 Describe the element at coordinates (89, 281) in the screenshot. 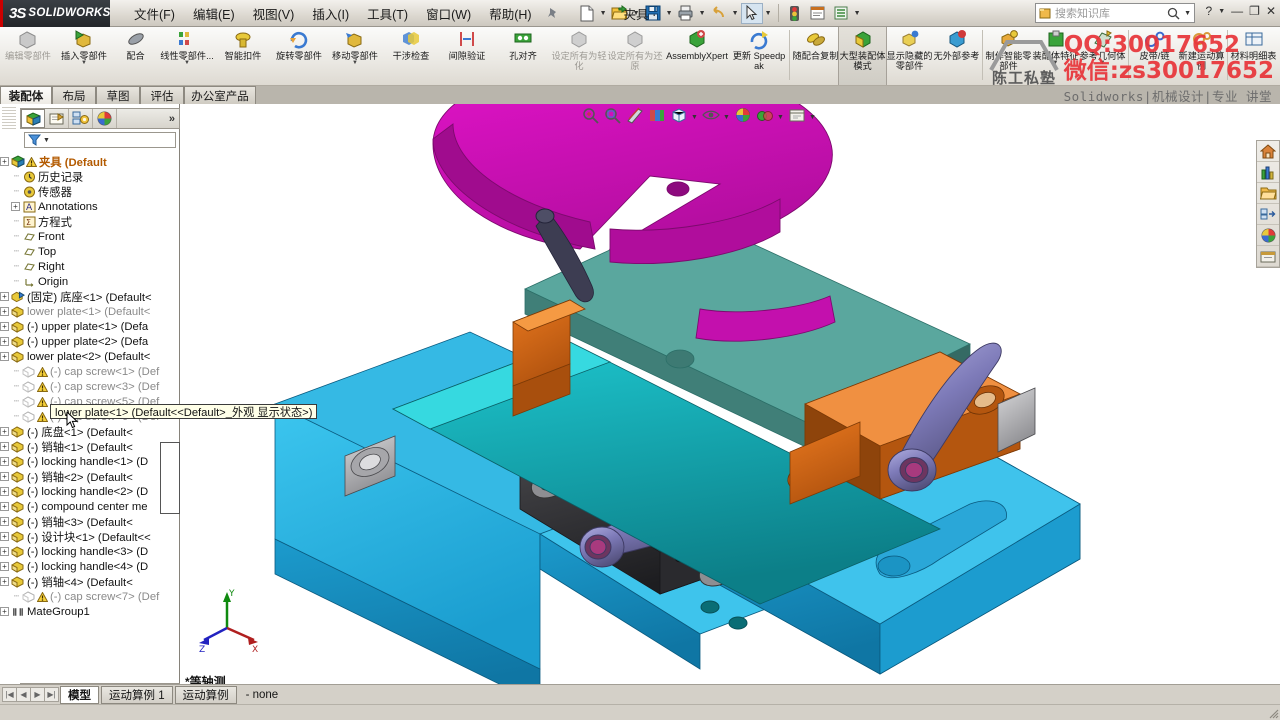

I see `tree-item-origin: ┄ Origin` at that location.